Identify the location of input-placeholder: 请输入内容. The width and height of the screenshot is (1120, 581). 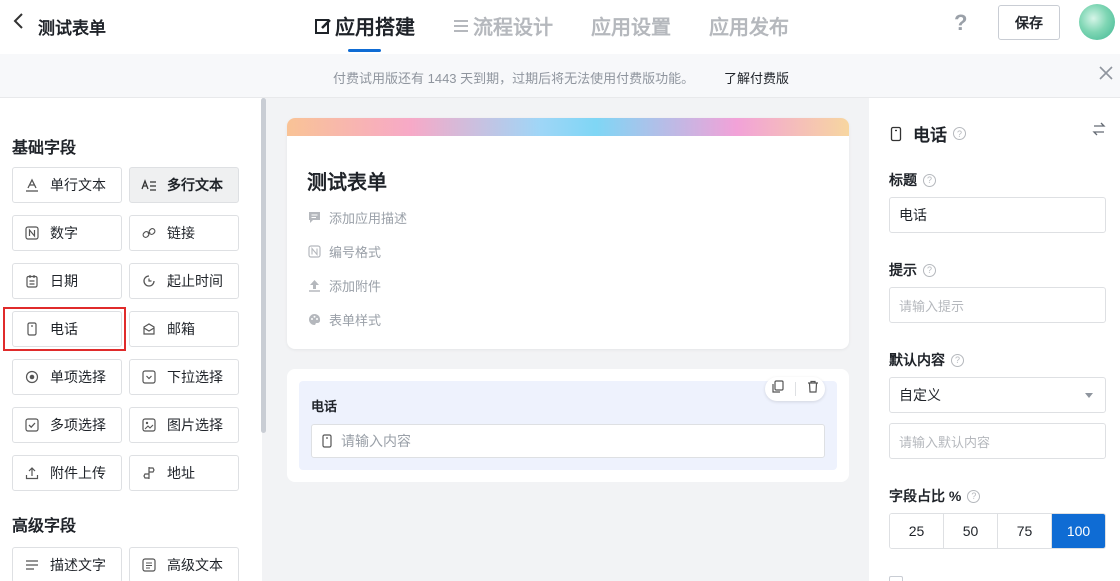
(376, 441).